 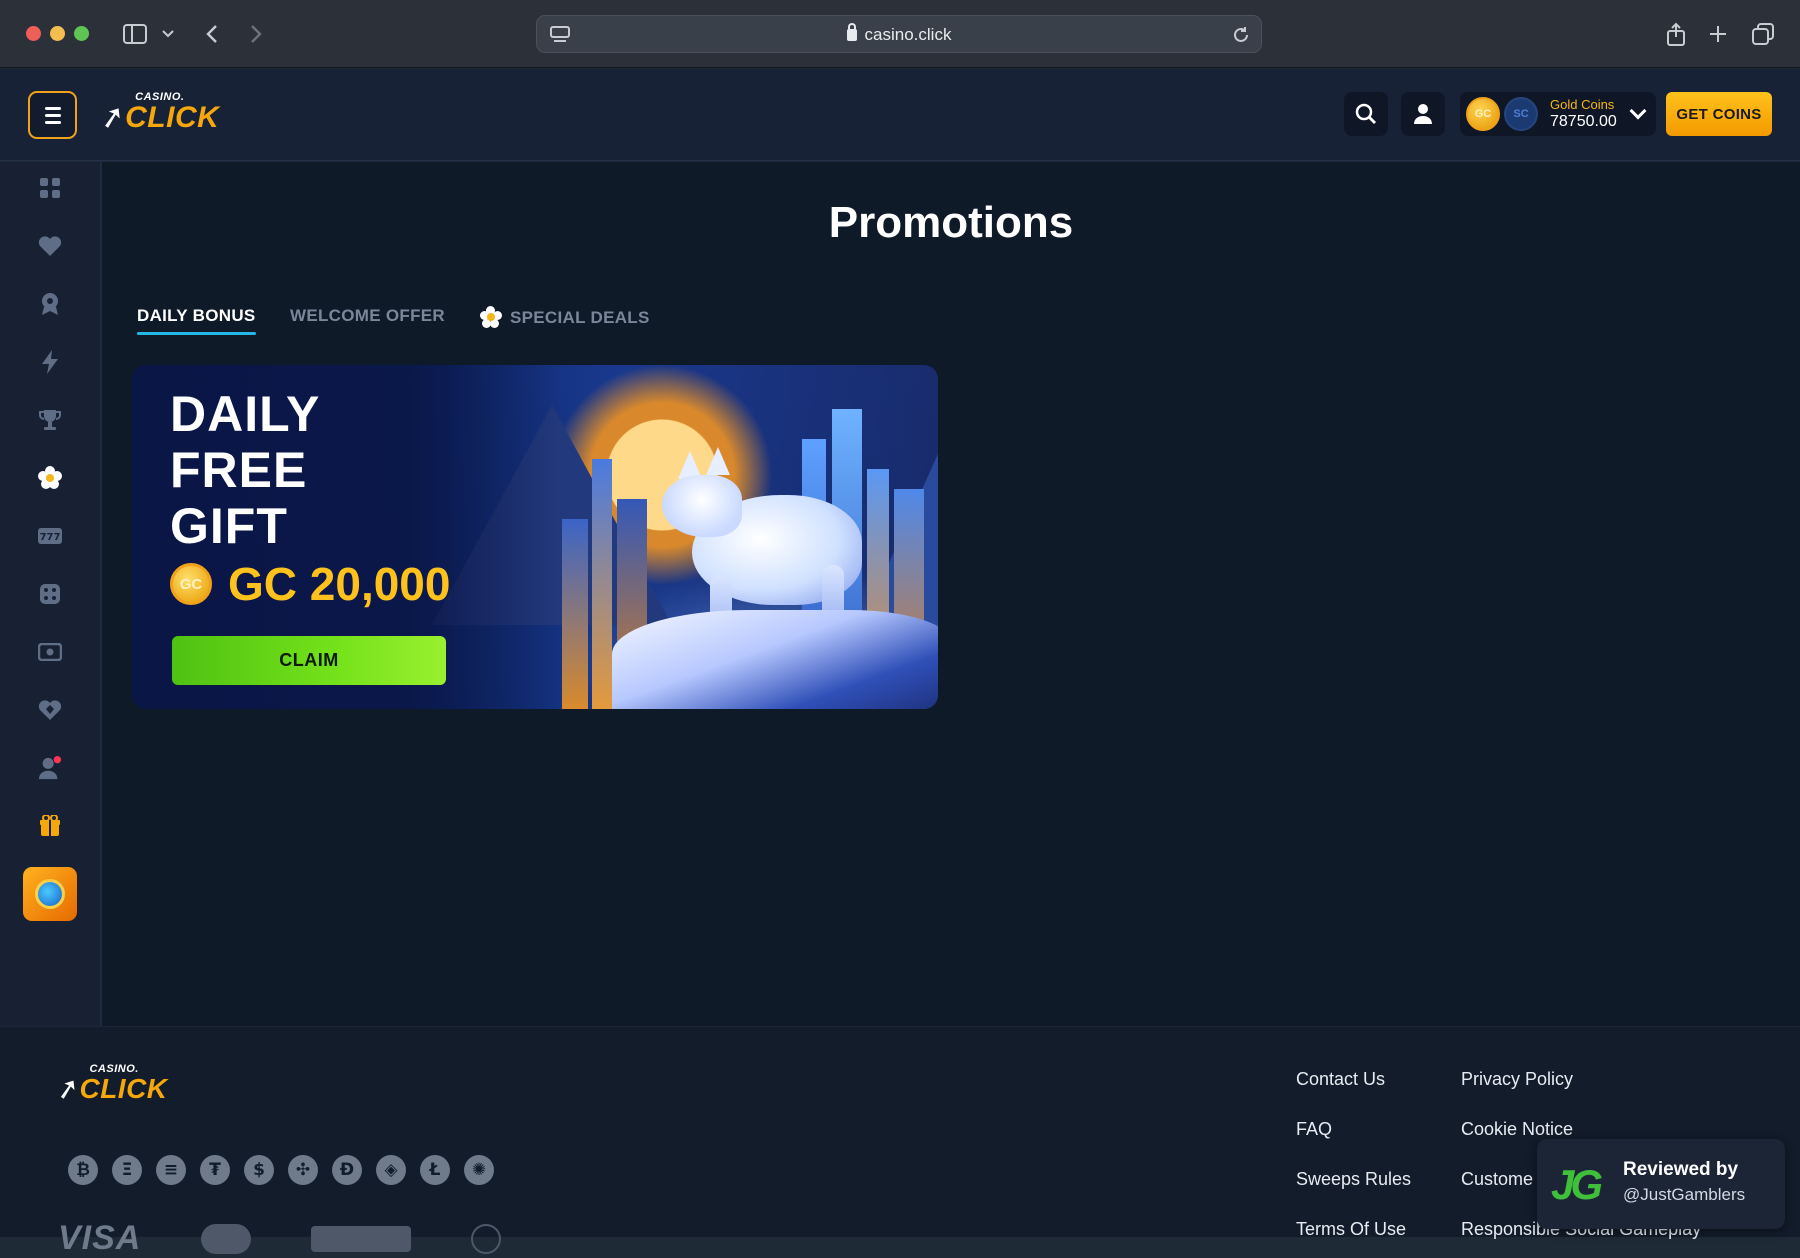 I want to click on justgamblers-logo: JG, so click(x=1577, y=1184).